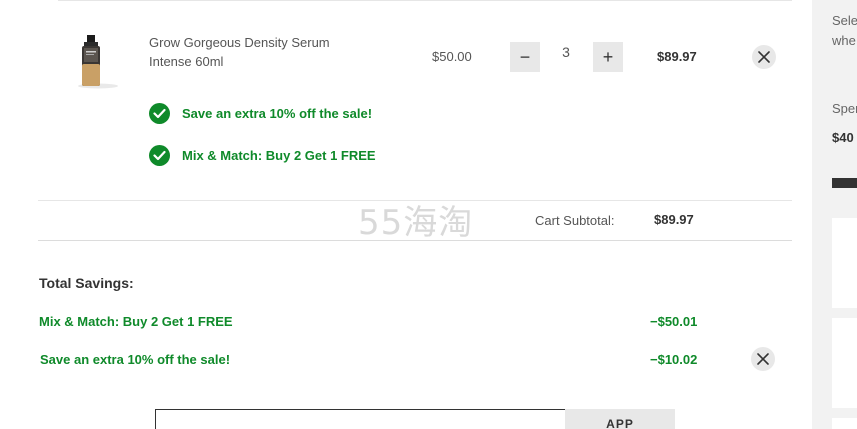  Describe the element at coordinates (99, 62) in the screenshot. I see `product-image` at that location.